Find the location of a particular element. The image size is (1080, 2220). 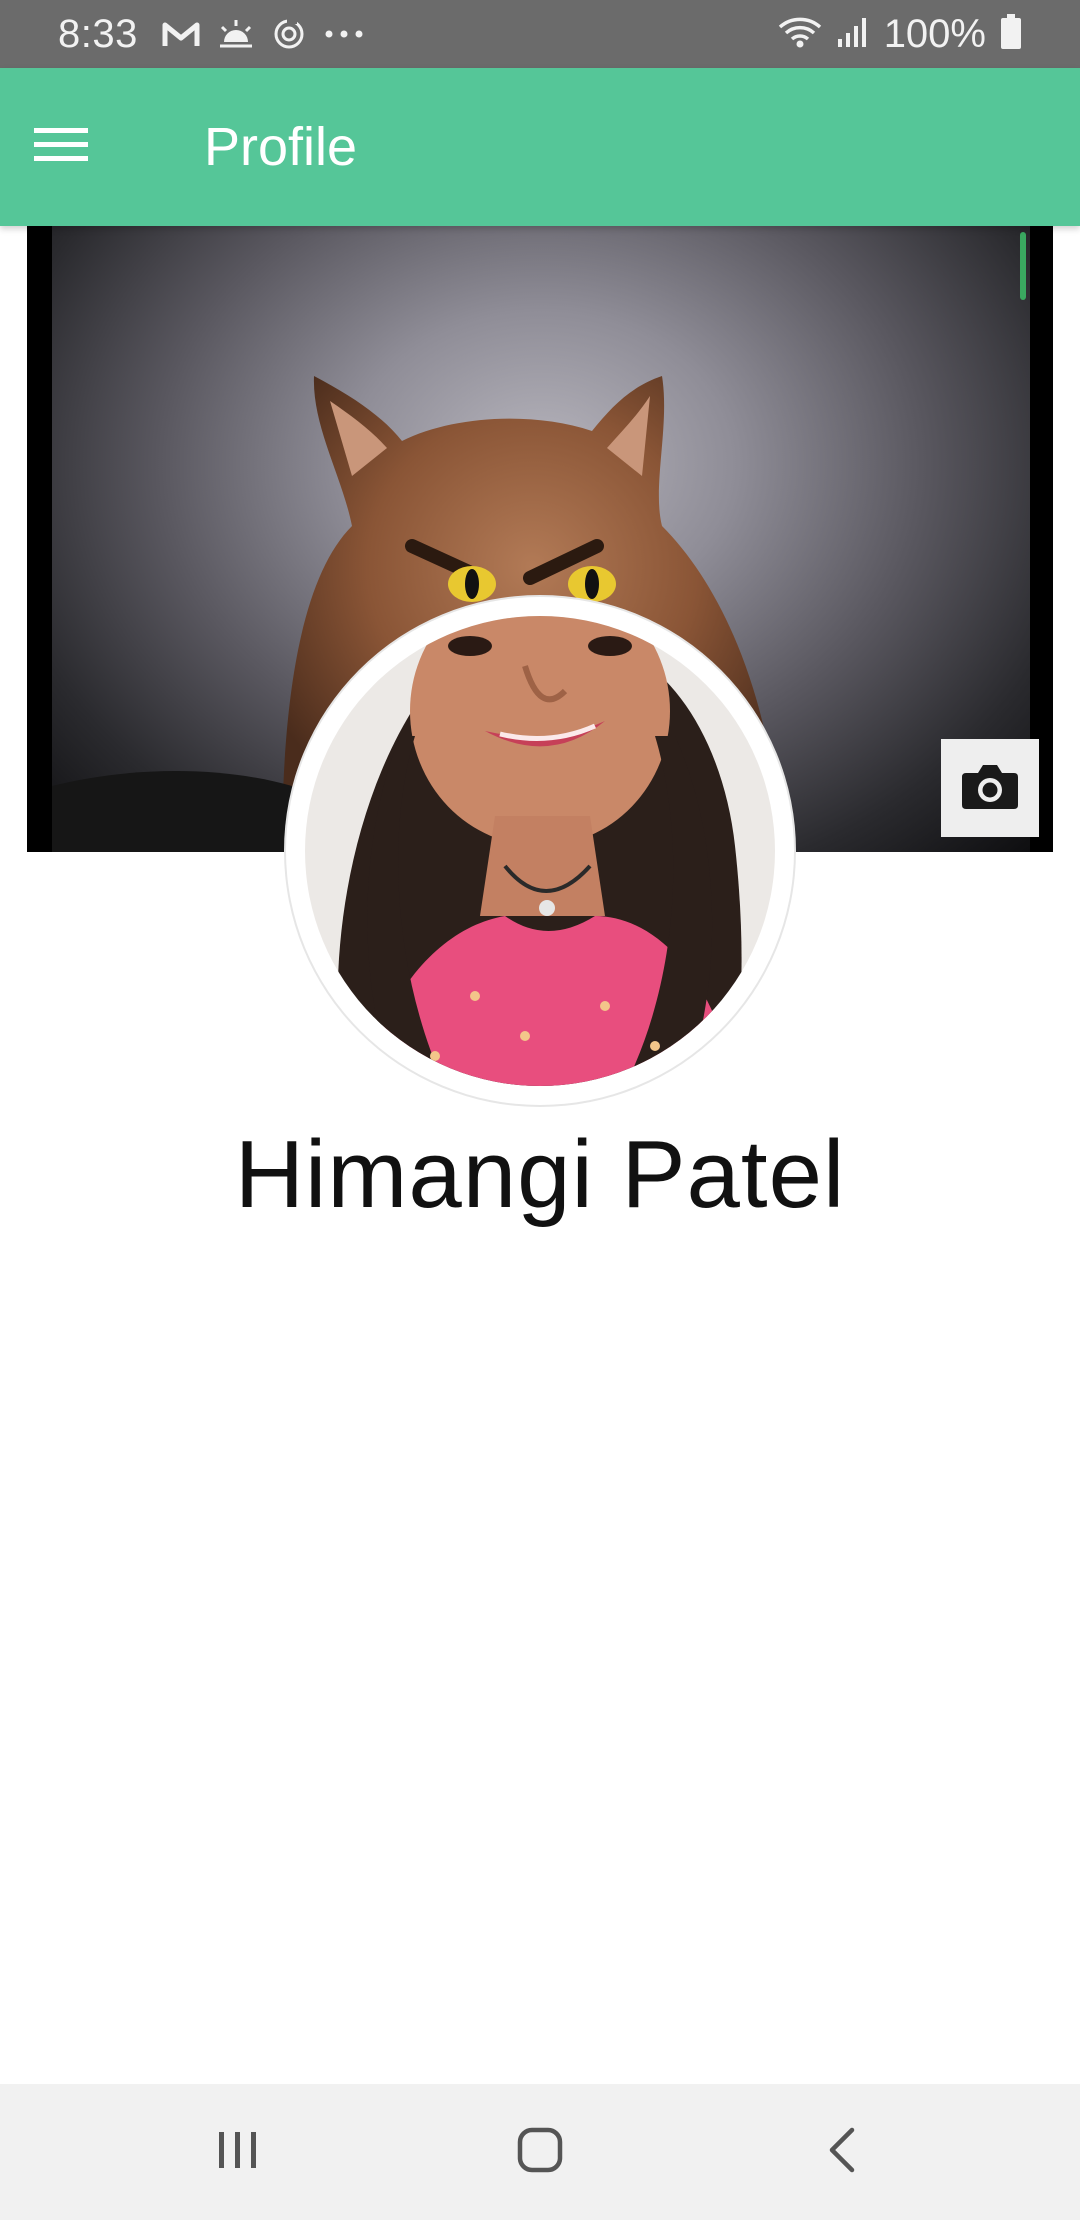

notification-icons is located at coordinates (263, 34).